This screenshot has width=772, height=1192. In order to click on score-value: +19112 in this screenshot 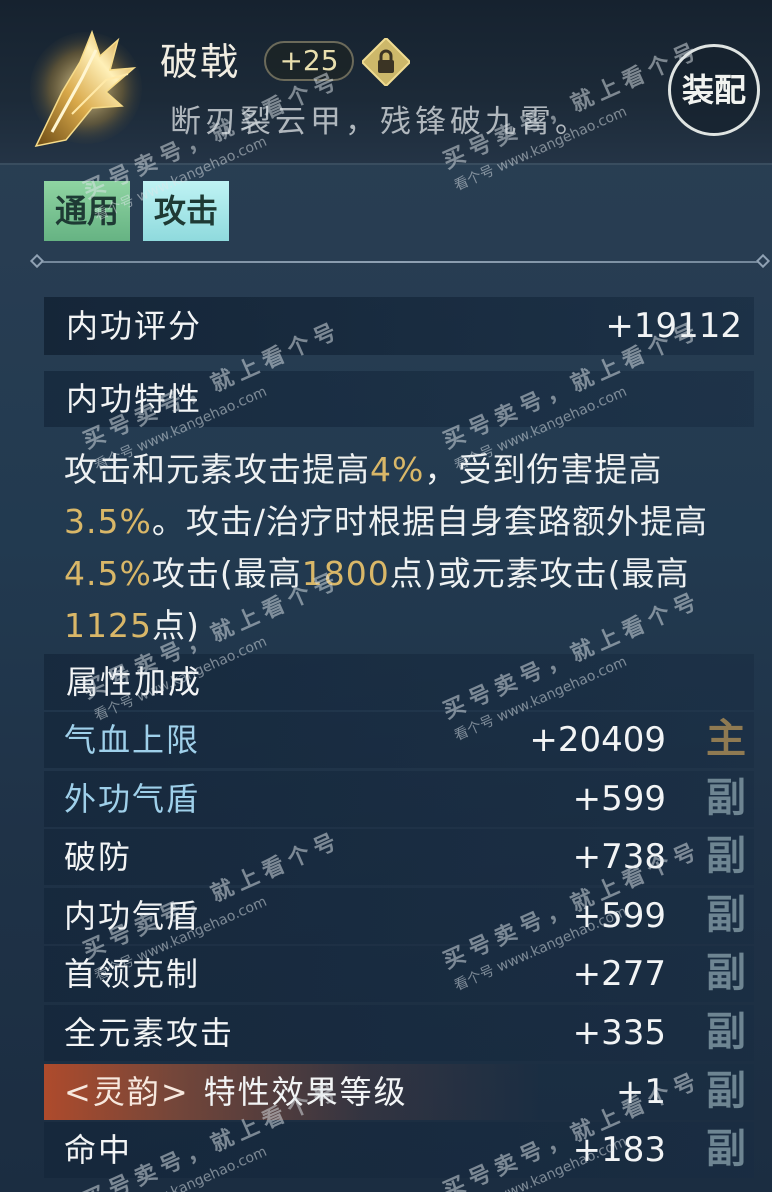, I will do `click(673, 326)`.